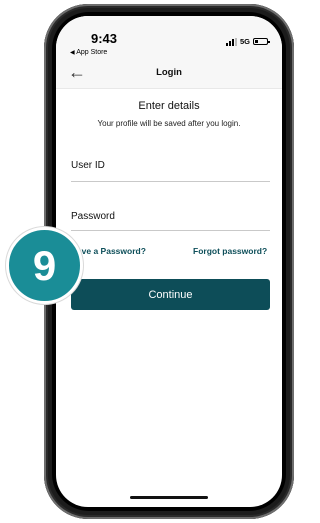  Describe the element at coordinates (261, 41) in the screenshot. I see `battery-icon` at that location.